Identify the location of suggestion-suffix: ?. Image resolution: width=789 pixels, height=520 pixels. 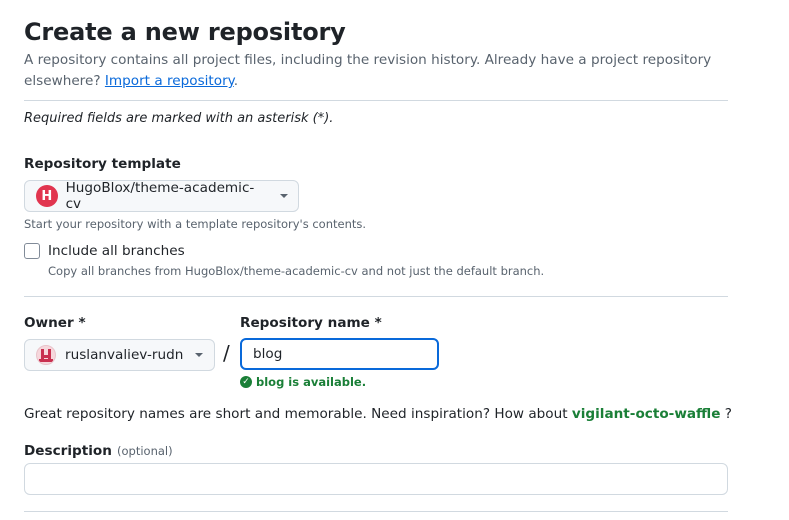
(728, 414).